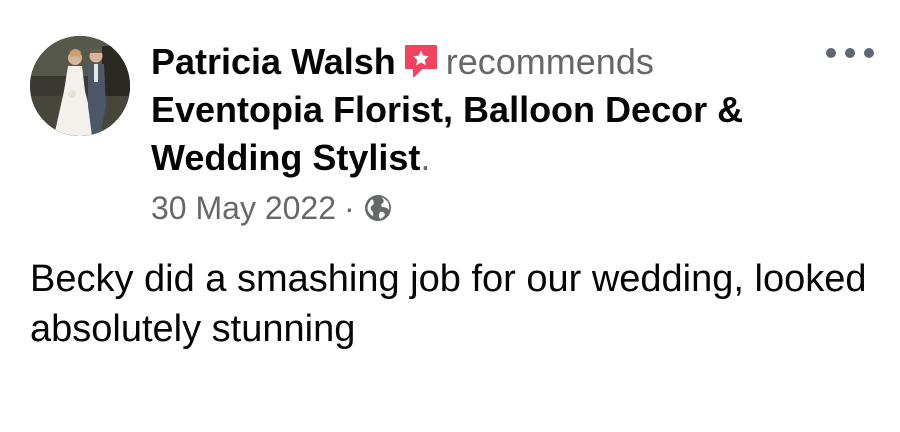  I want to click on avatar, so click(80, 86).